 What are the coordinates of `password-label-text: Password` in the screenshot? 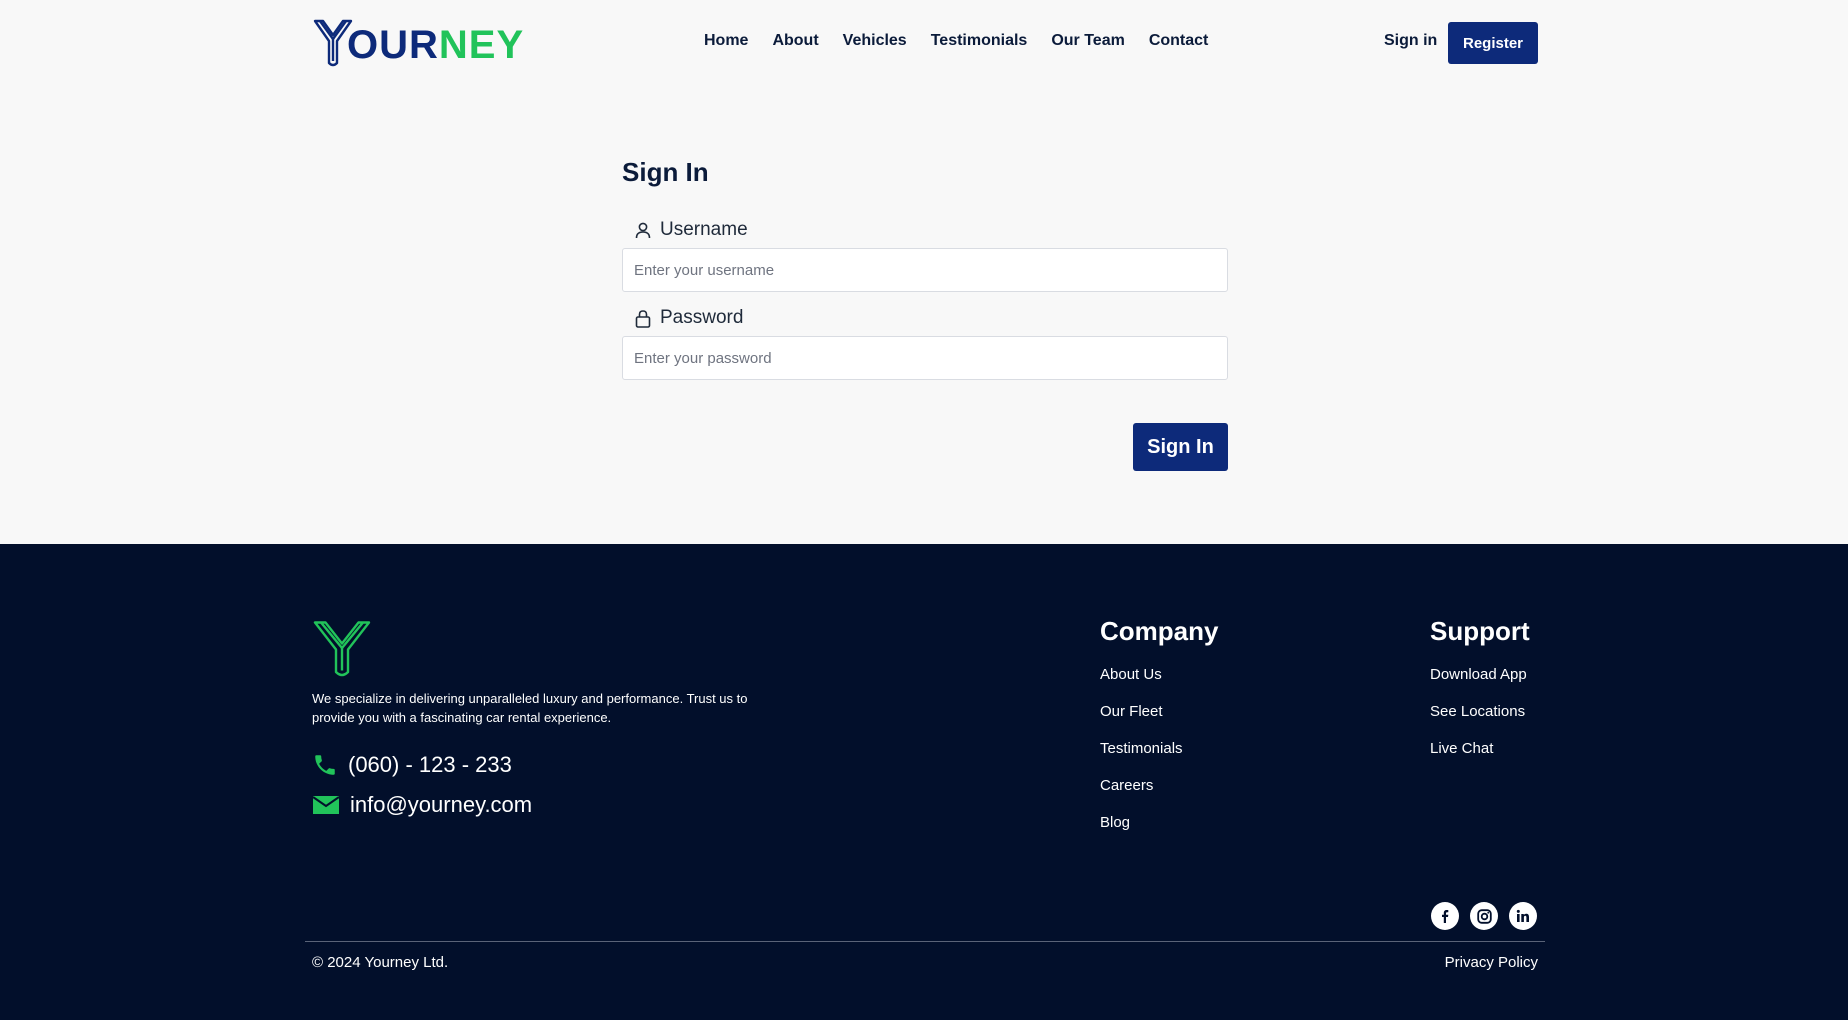 It's located at (702, 317).